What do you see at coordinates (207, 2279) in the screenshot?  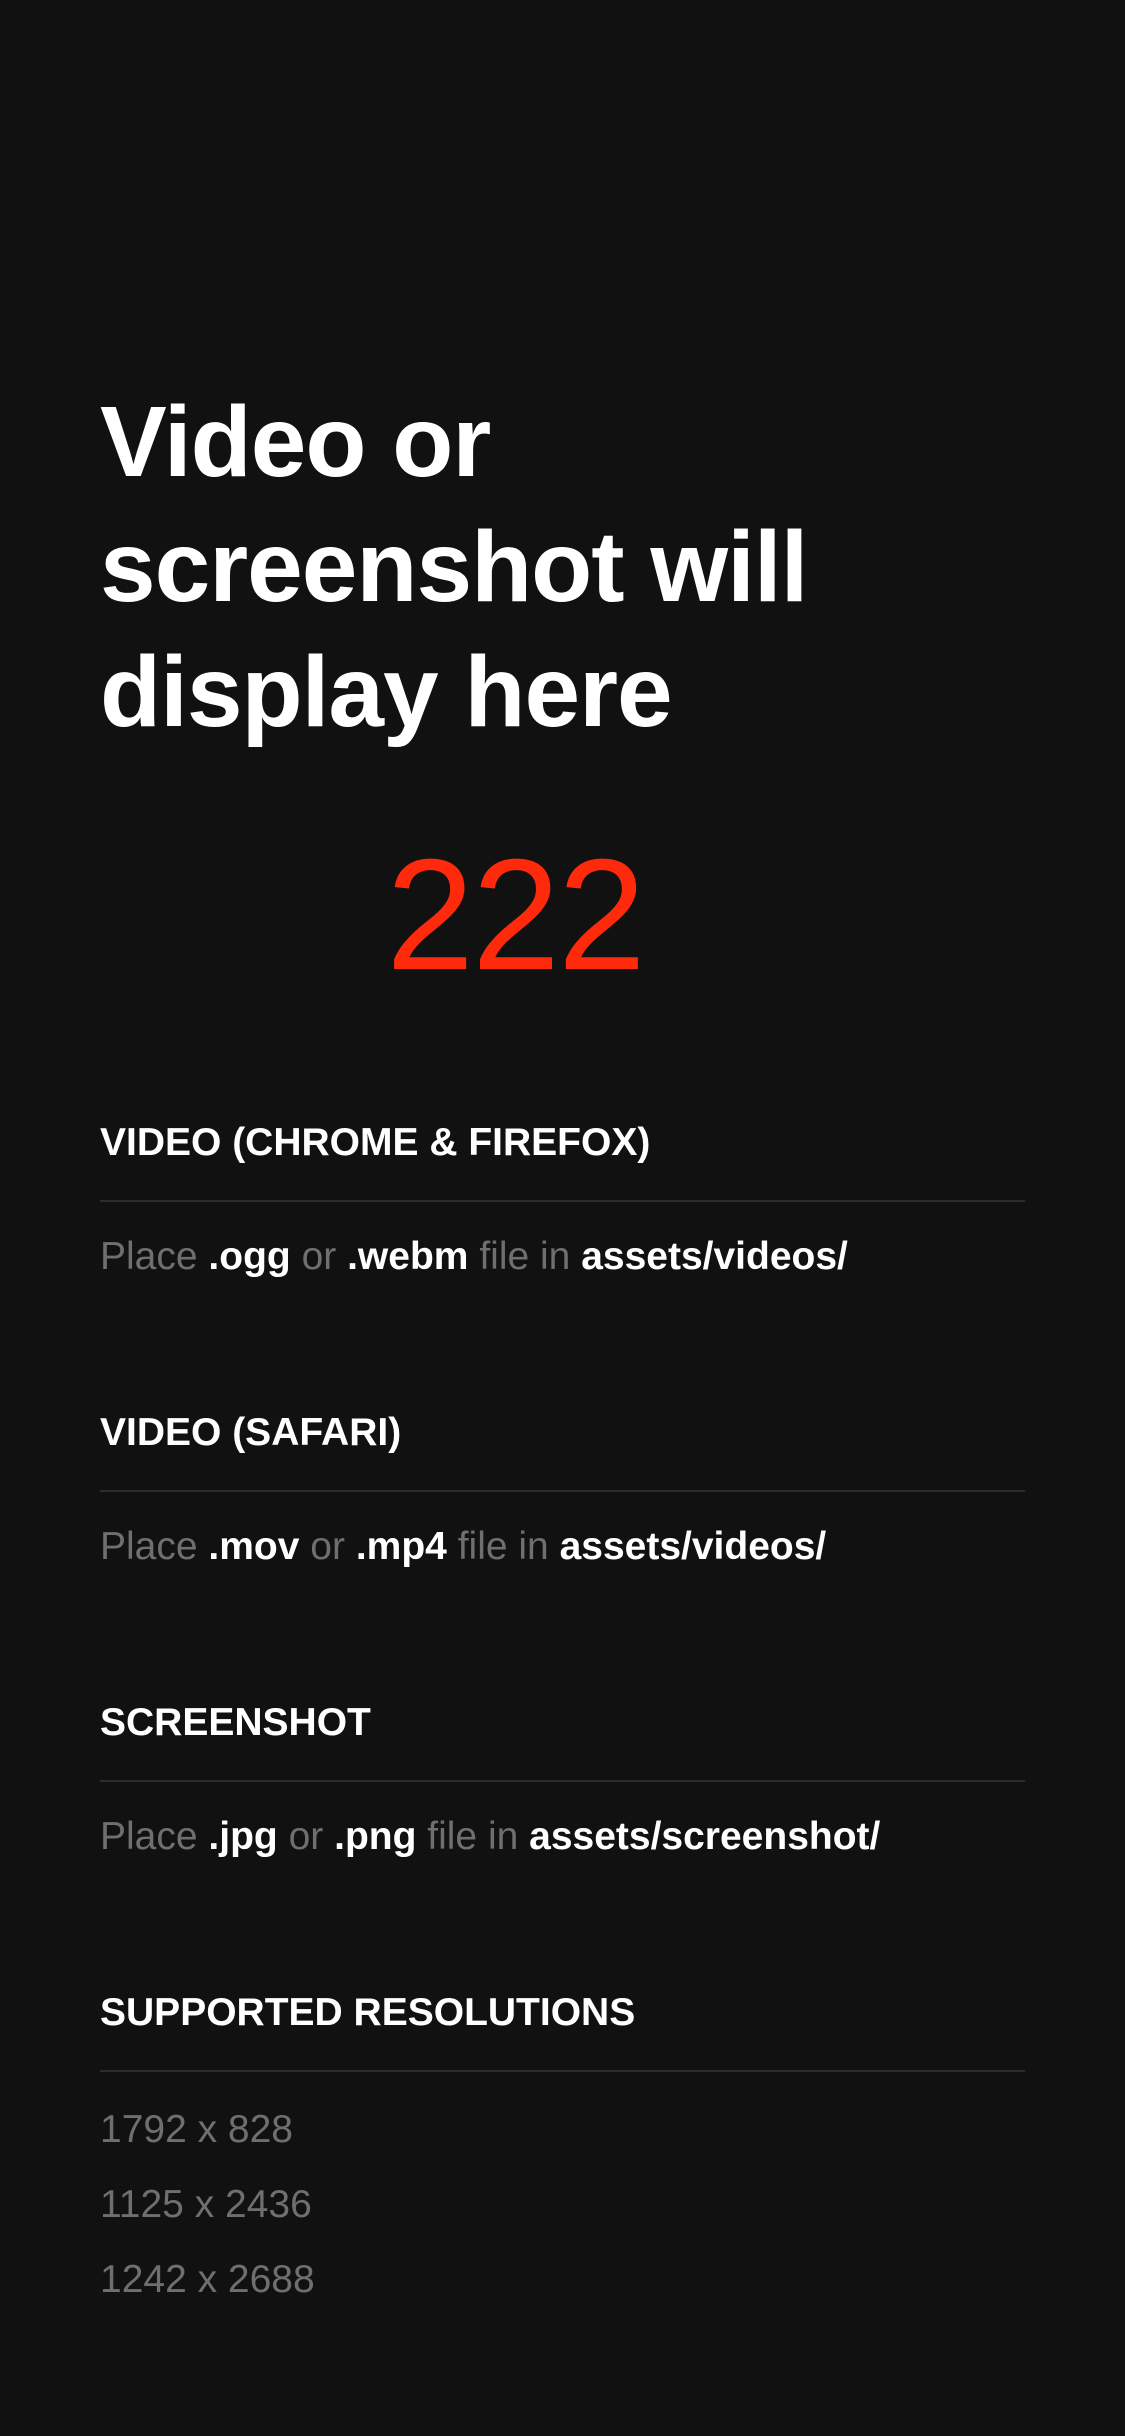 I see `resolution-item: 1242 x 2688` at bounding box center [207, 2279].